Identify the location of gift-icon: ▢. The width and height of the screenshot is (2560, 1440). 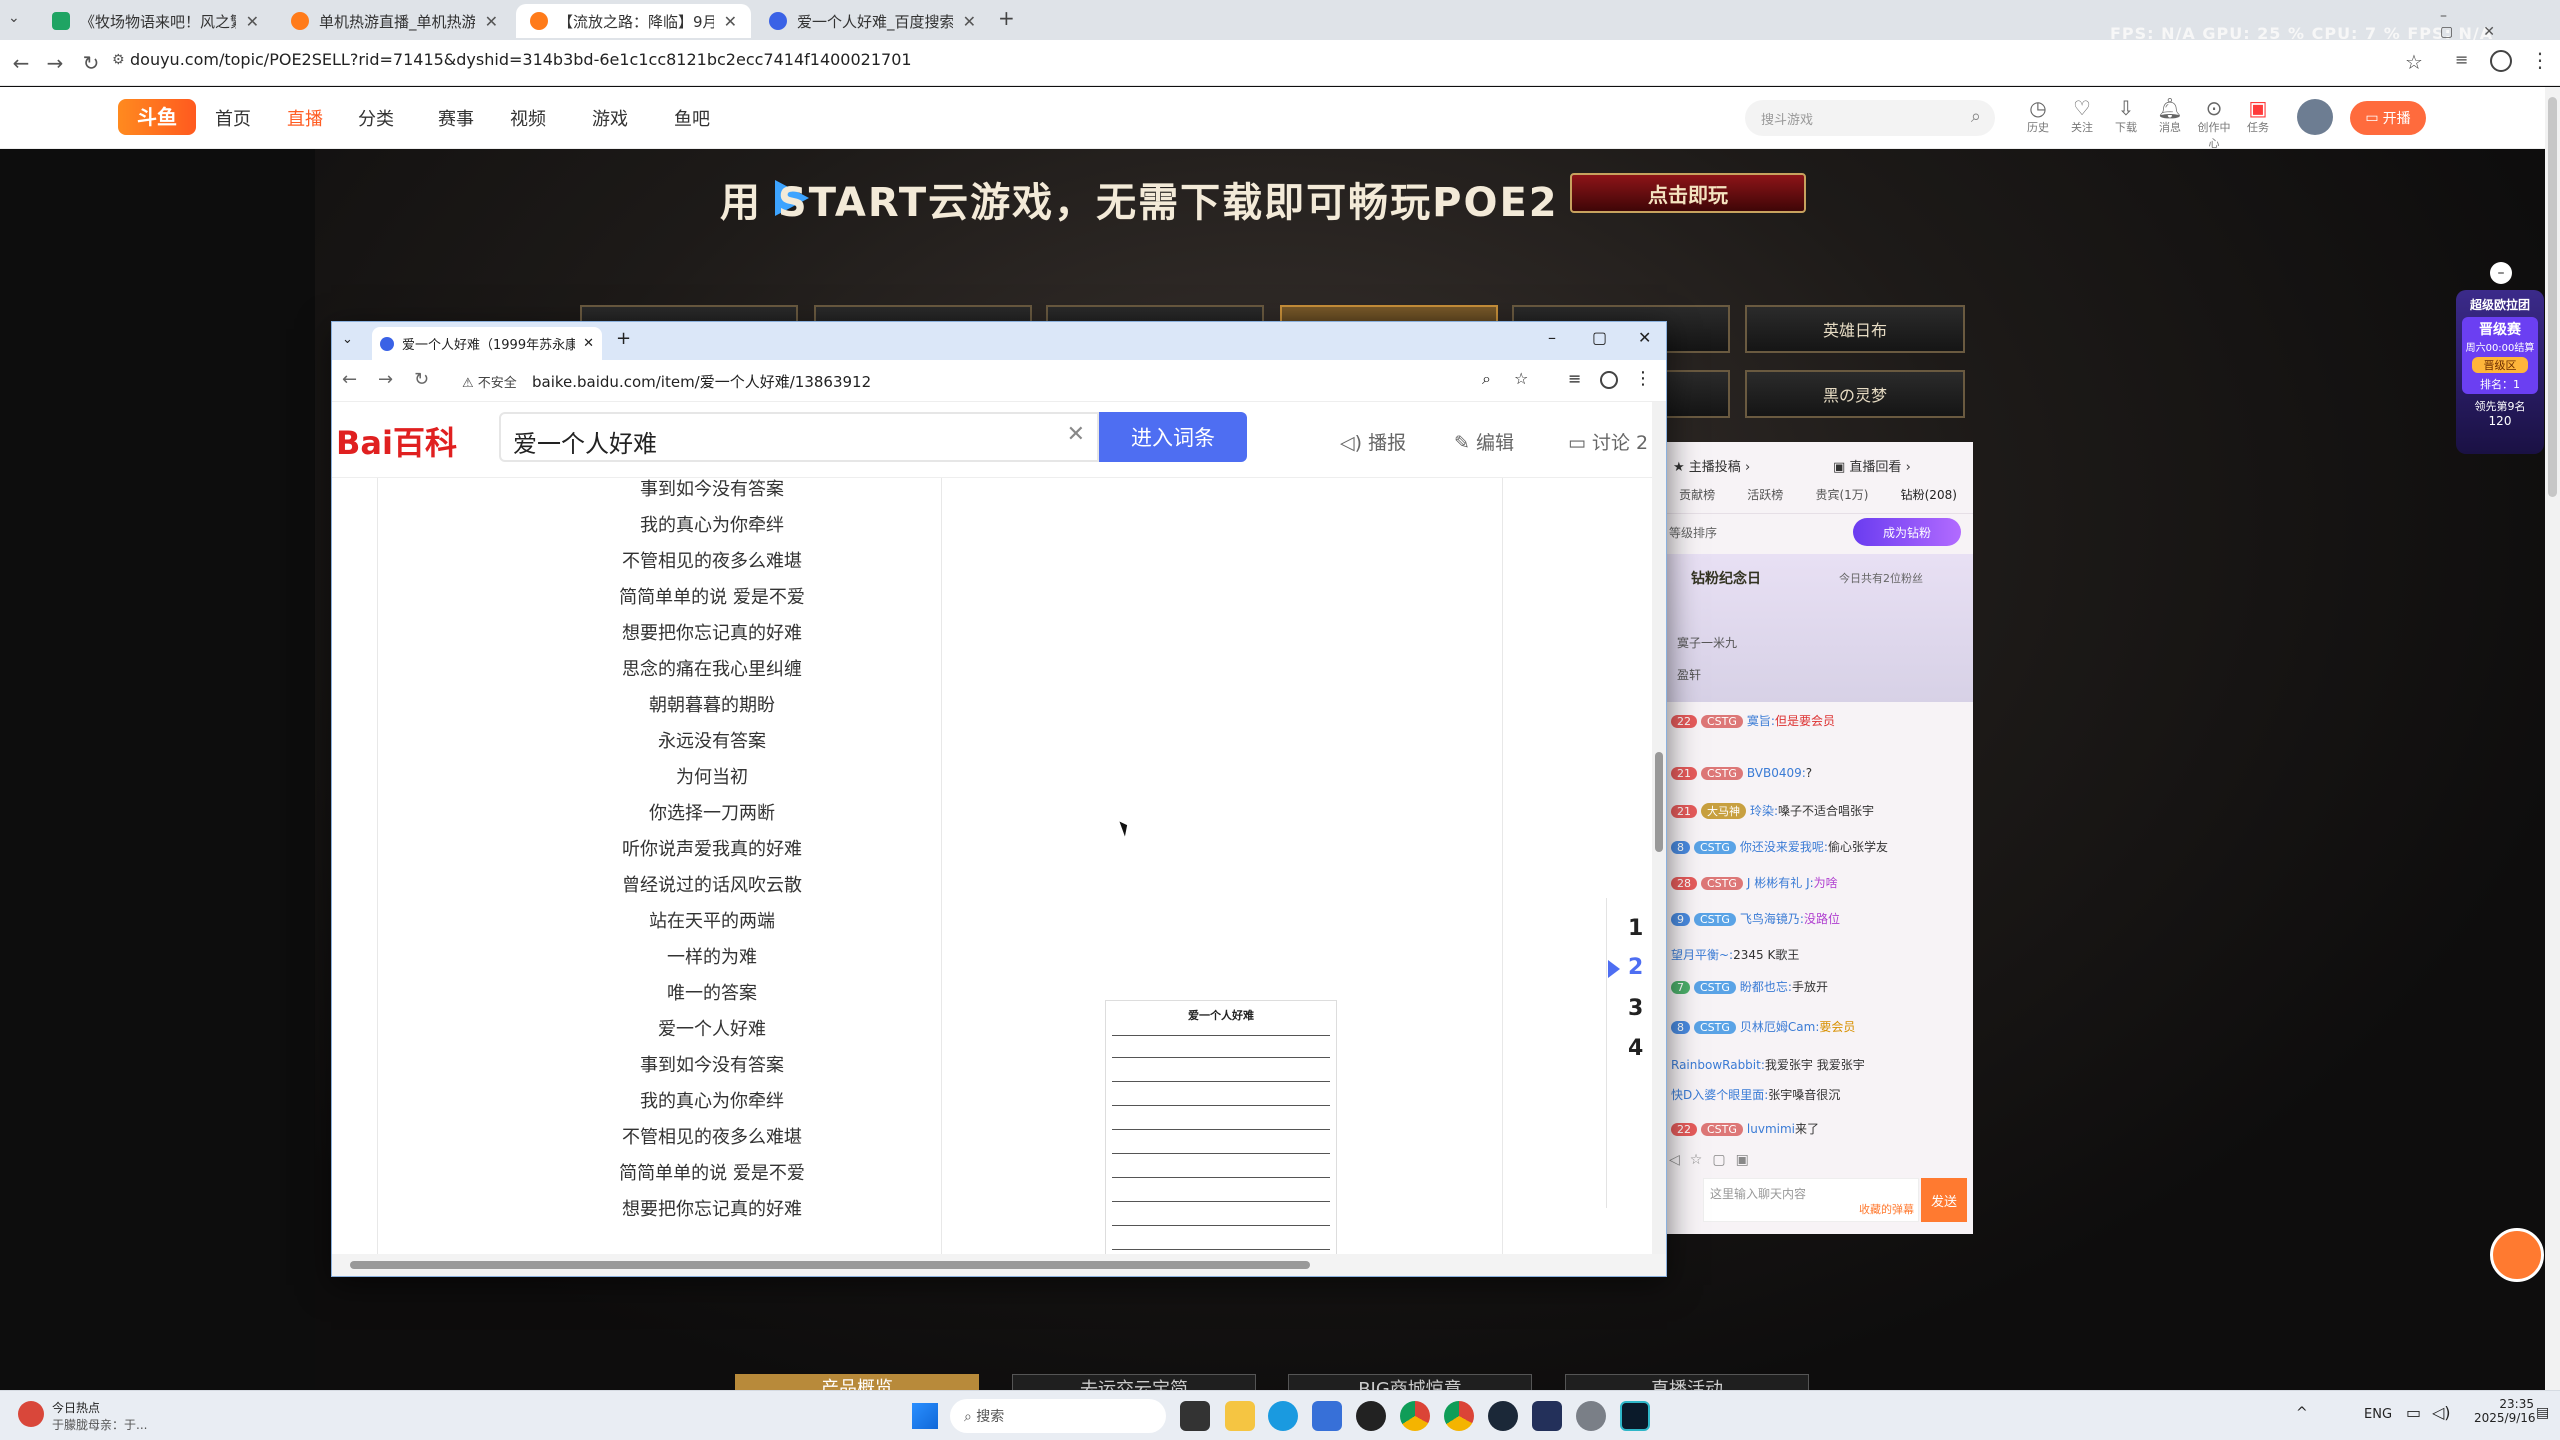
(1723, 1160).